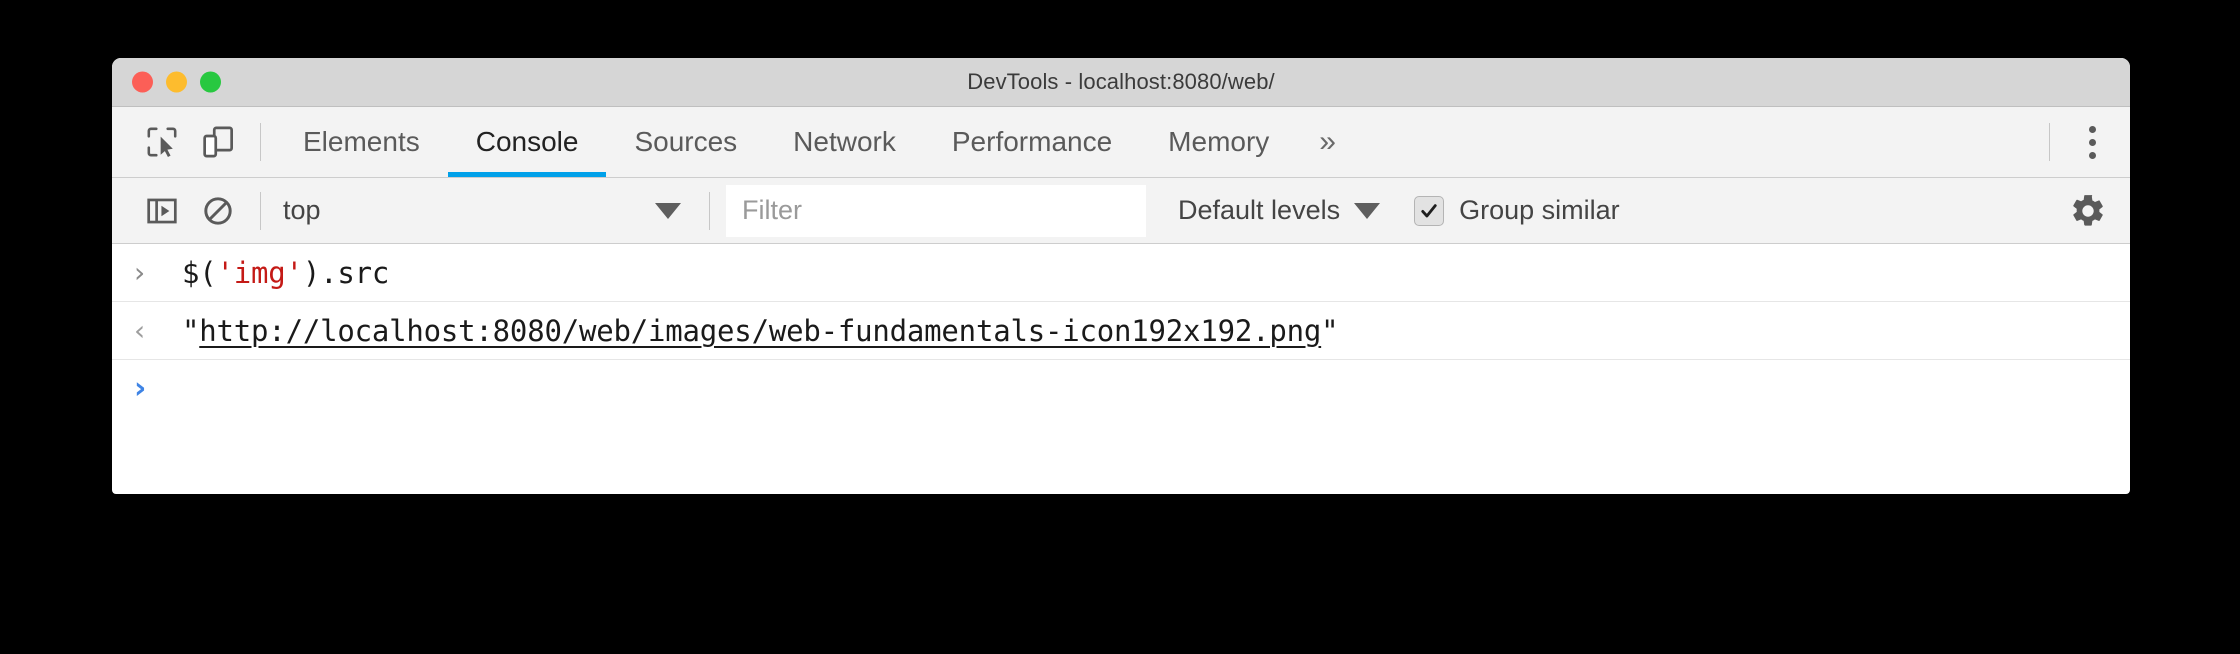  I want to click on tab-label: Network, so click(844, 141).